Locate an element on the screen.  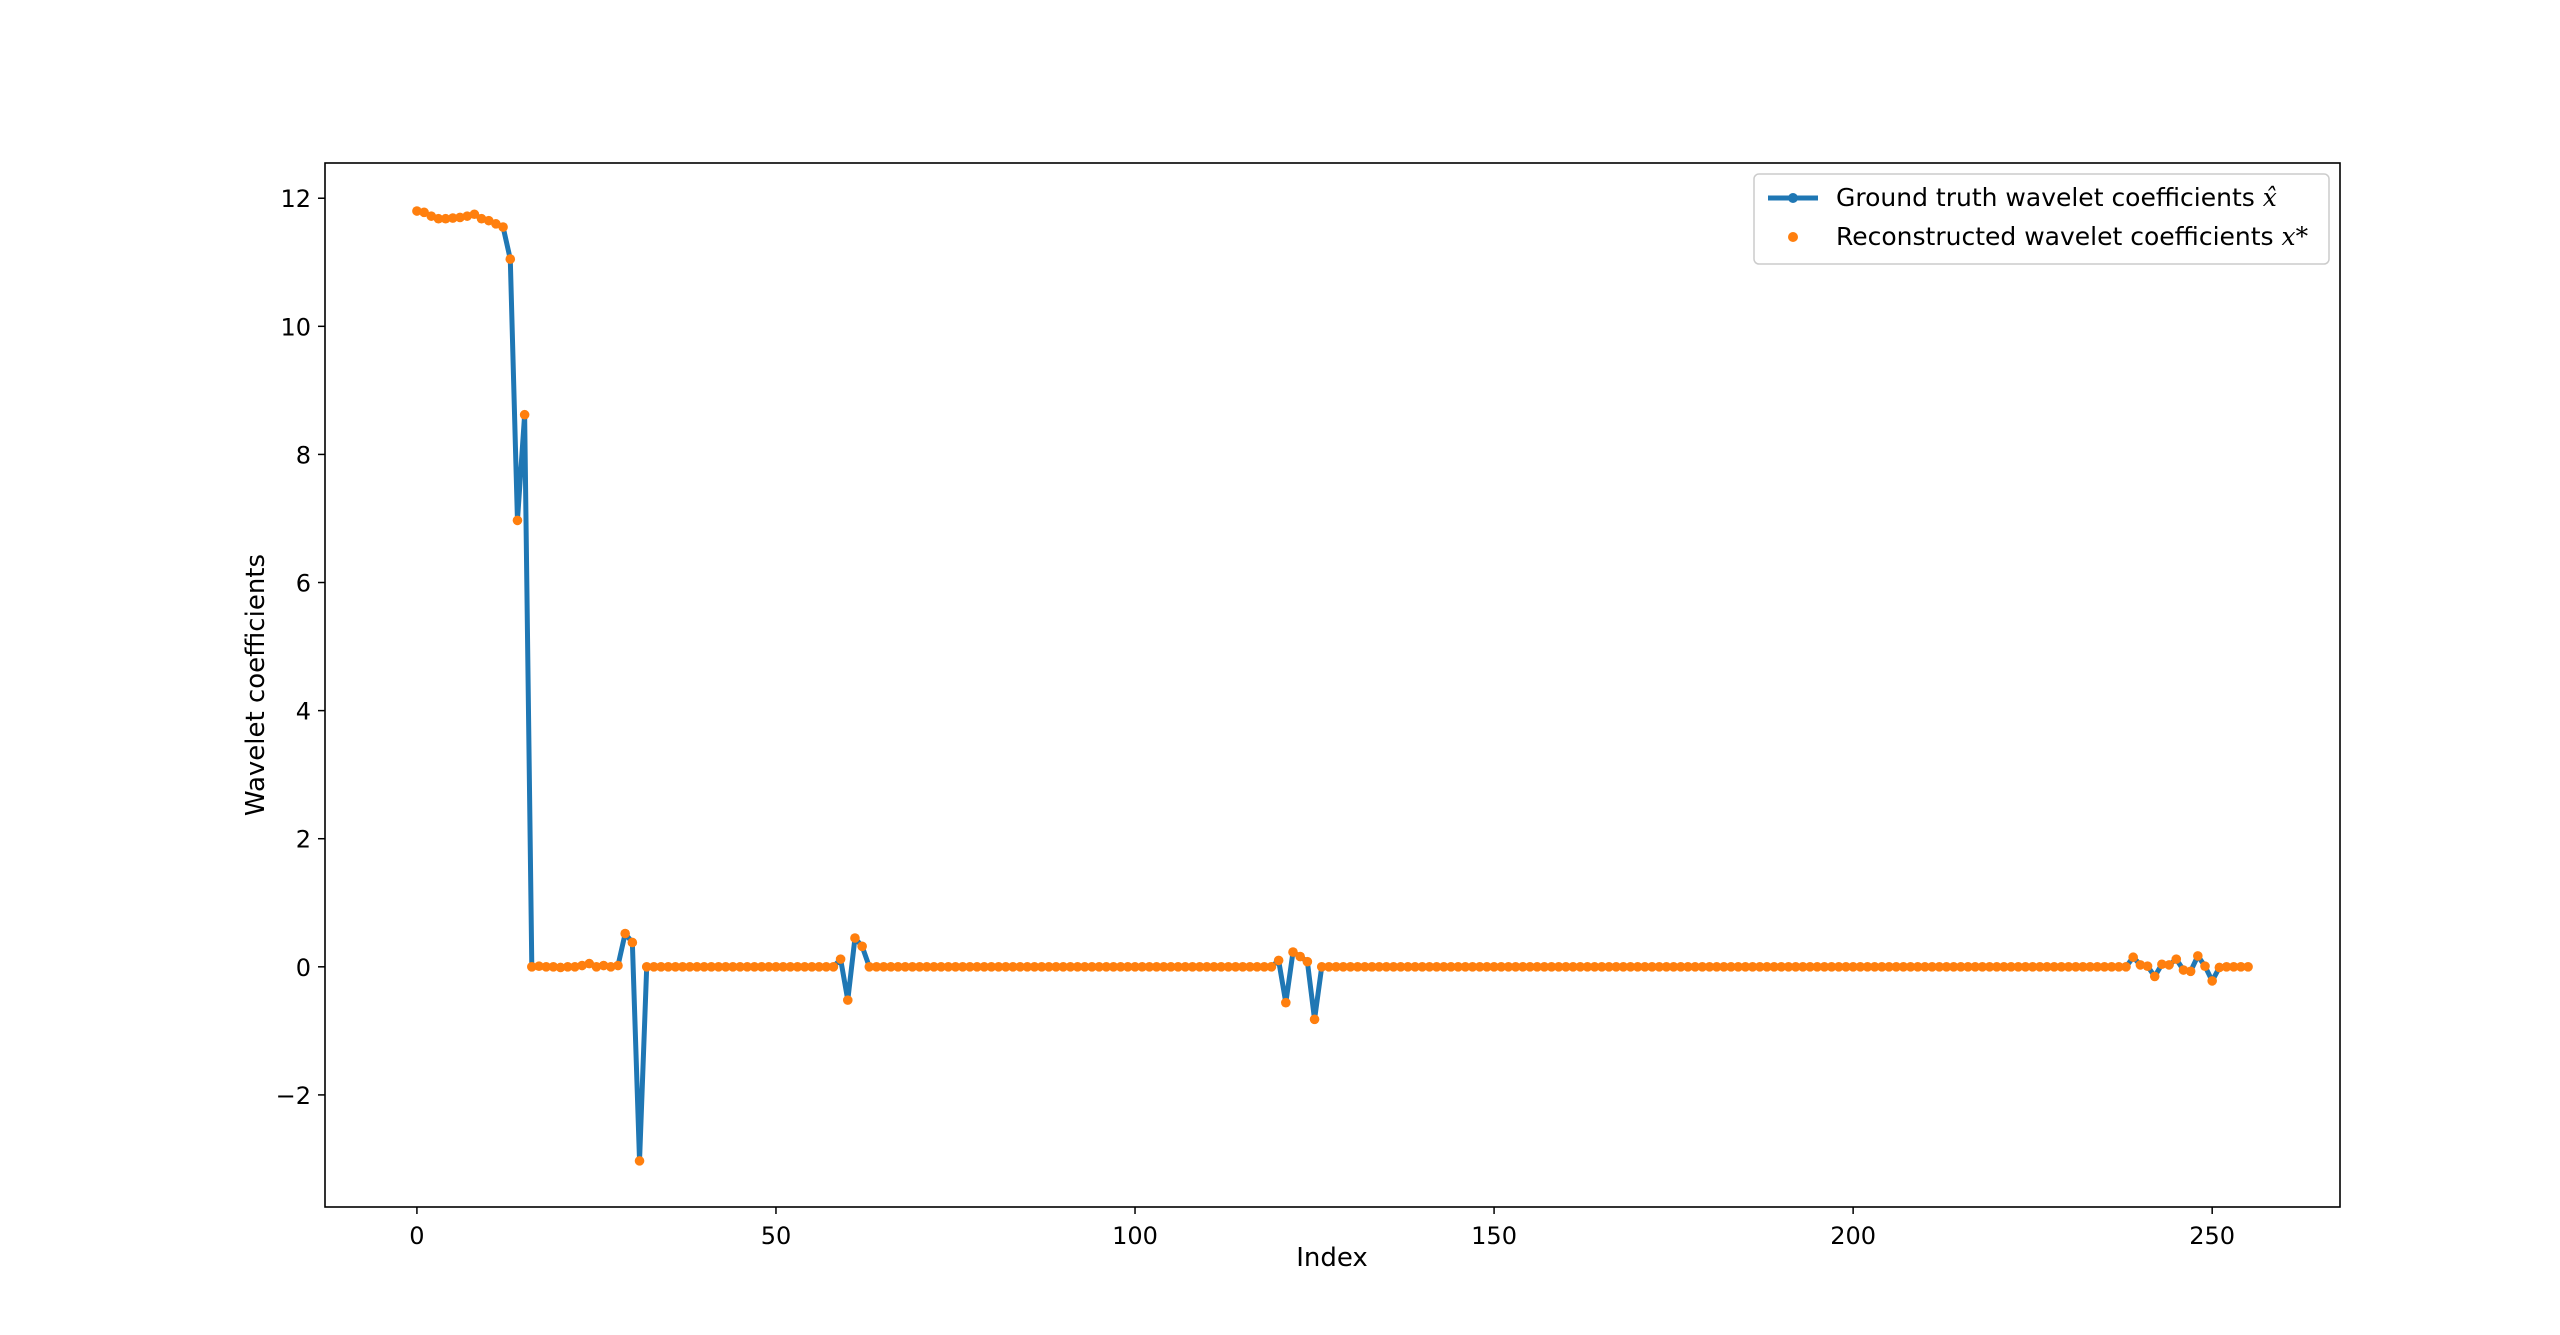
legend-marker-reconstructed is located at coordinates (1793, 237).